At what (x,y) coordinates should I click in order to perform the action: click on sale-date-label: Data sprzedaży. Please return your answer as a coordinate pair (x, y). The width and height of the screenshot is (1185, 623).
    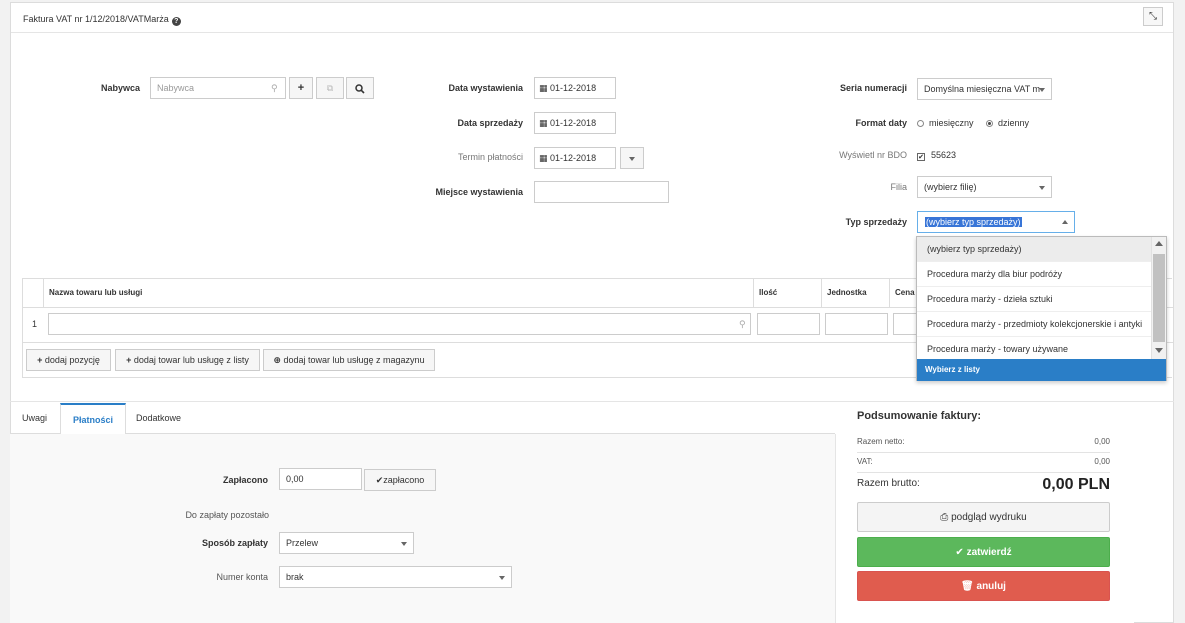
    Looking at the image, I should click on (490, 123).